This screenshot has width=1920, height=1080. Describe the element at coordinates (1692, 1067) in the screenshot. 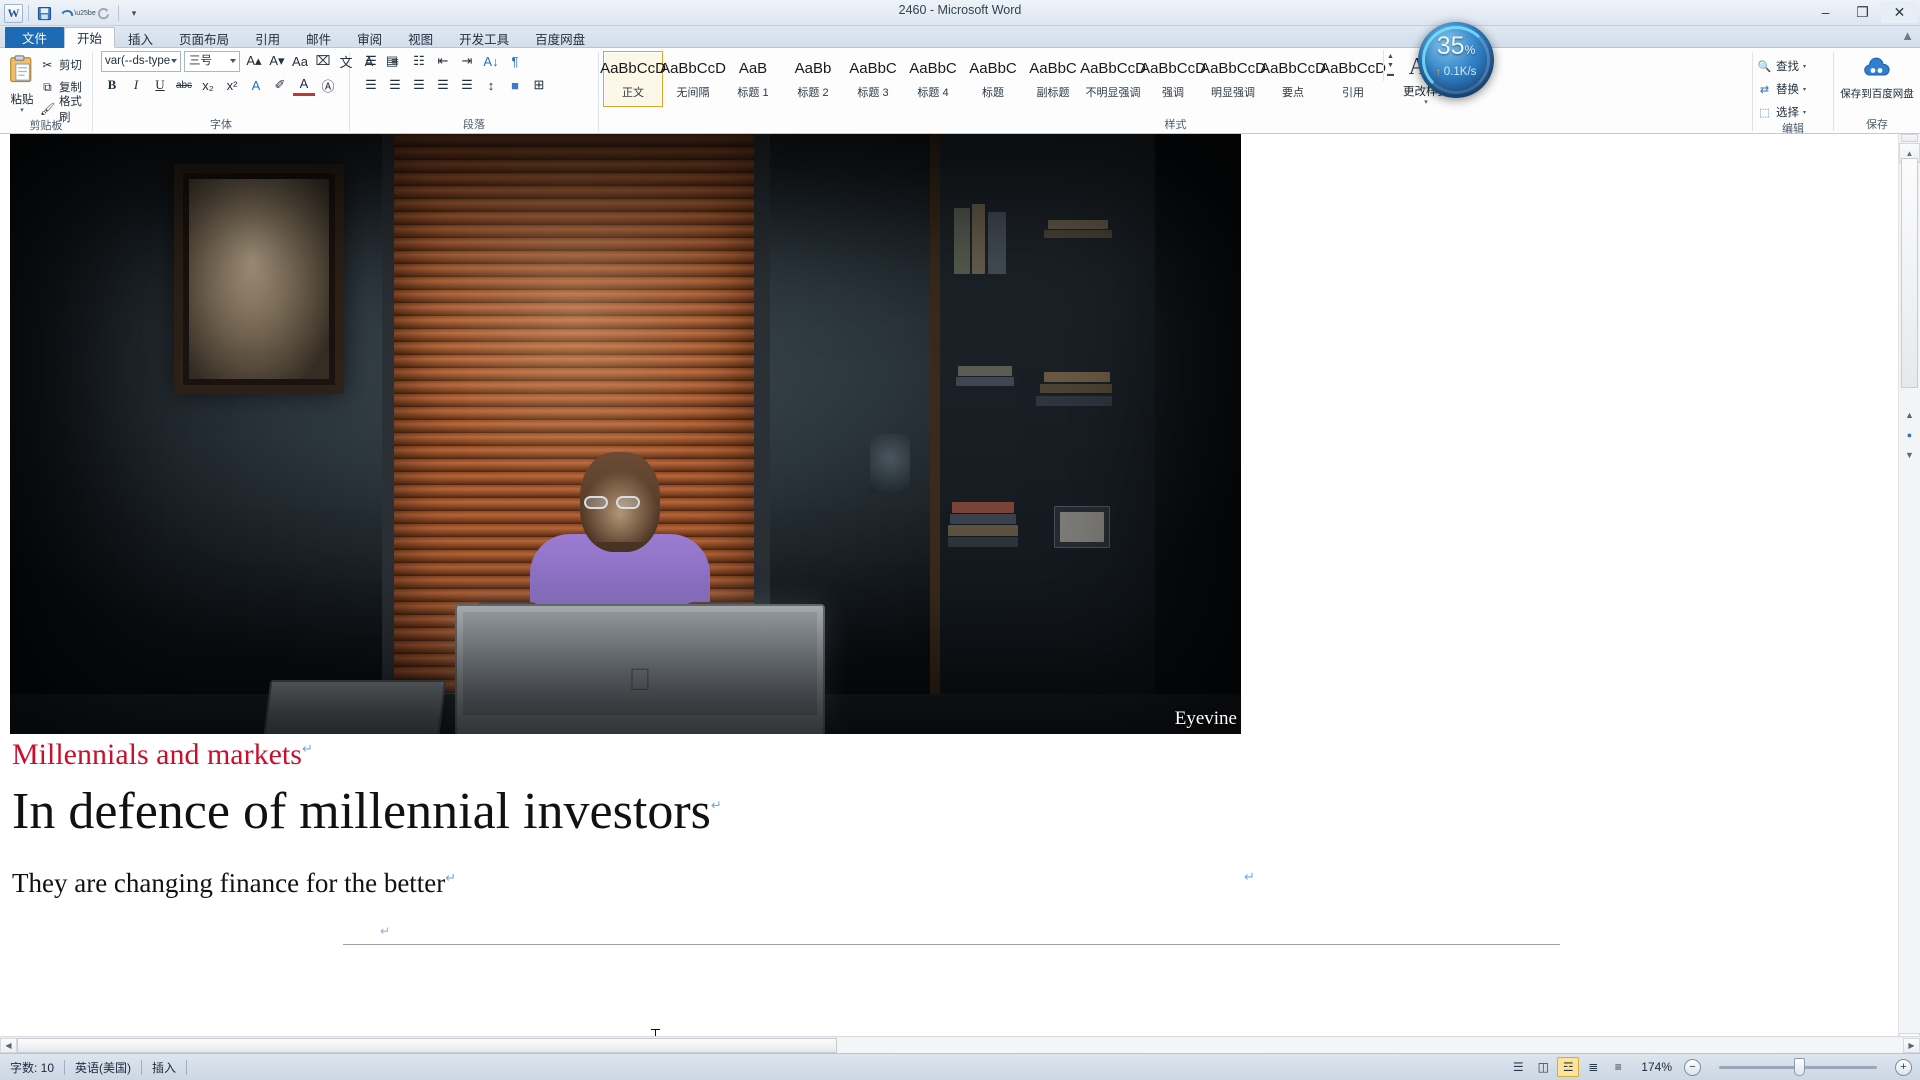

I see `zoom-out-button: −` at that location.